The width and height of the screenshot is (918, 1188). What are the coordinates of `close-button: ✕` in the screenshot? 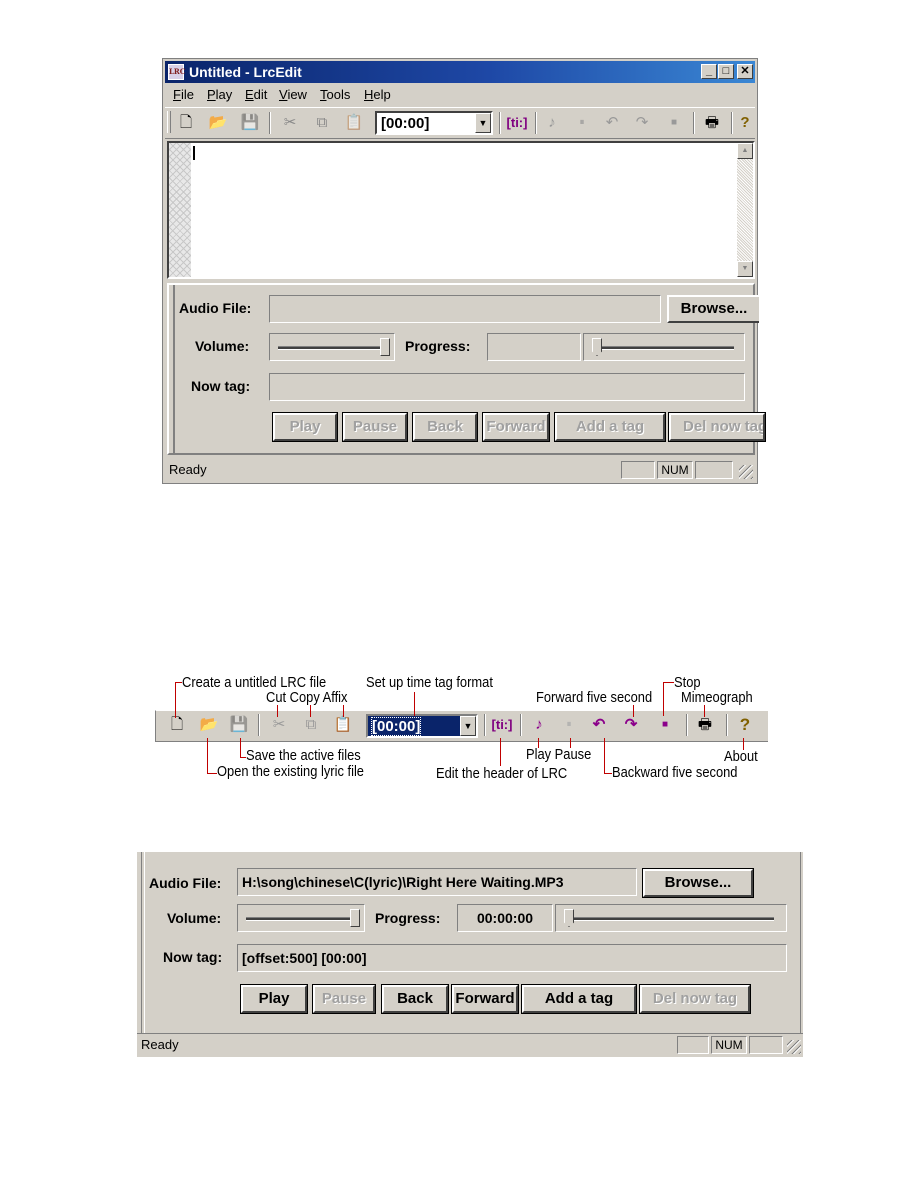 It's located at (745, 71).